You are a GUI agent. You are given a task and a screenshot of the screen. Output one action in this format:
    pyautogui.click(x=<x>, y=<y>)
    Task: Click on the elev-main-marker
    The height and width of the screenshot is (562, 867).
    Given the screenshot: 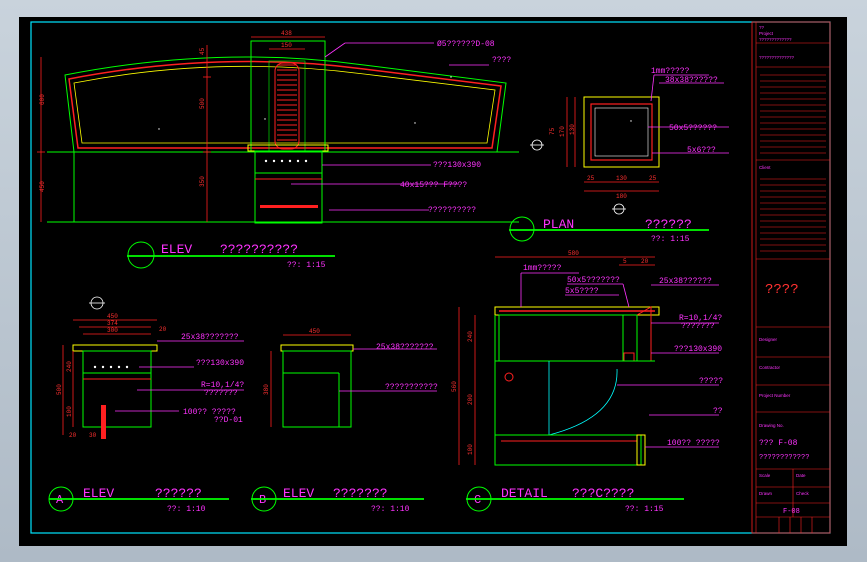 What is the action you would take?
    pyautogui.click(x=141, y=255)
    